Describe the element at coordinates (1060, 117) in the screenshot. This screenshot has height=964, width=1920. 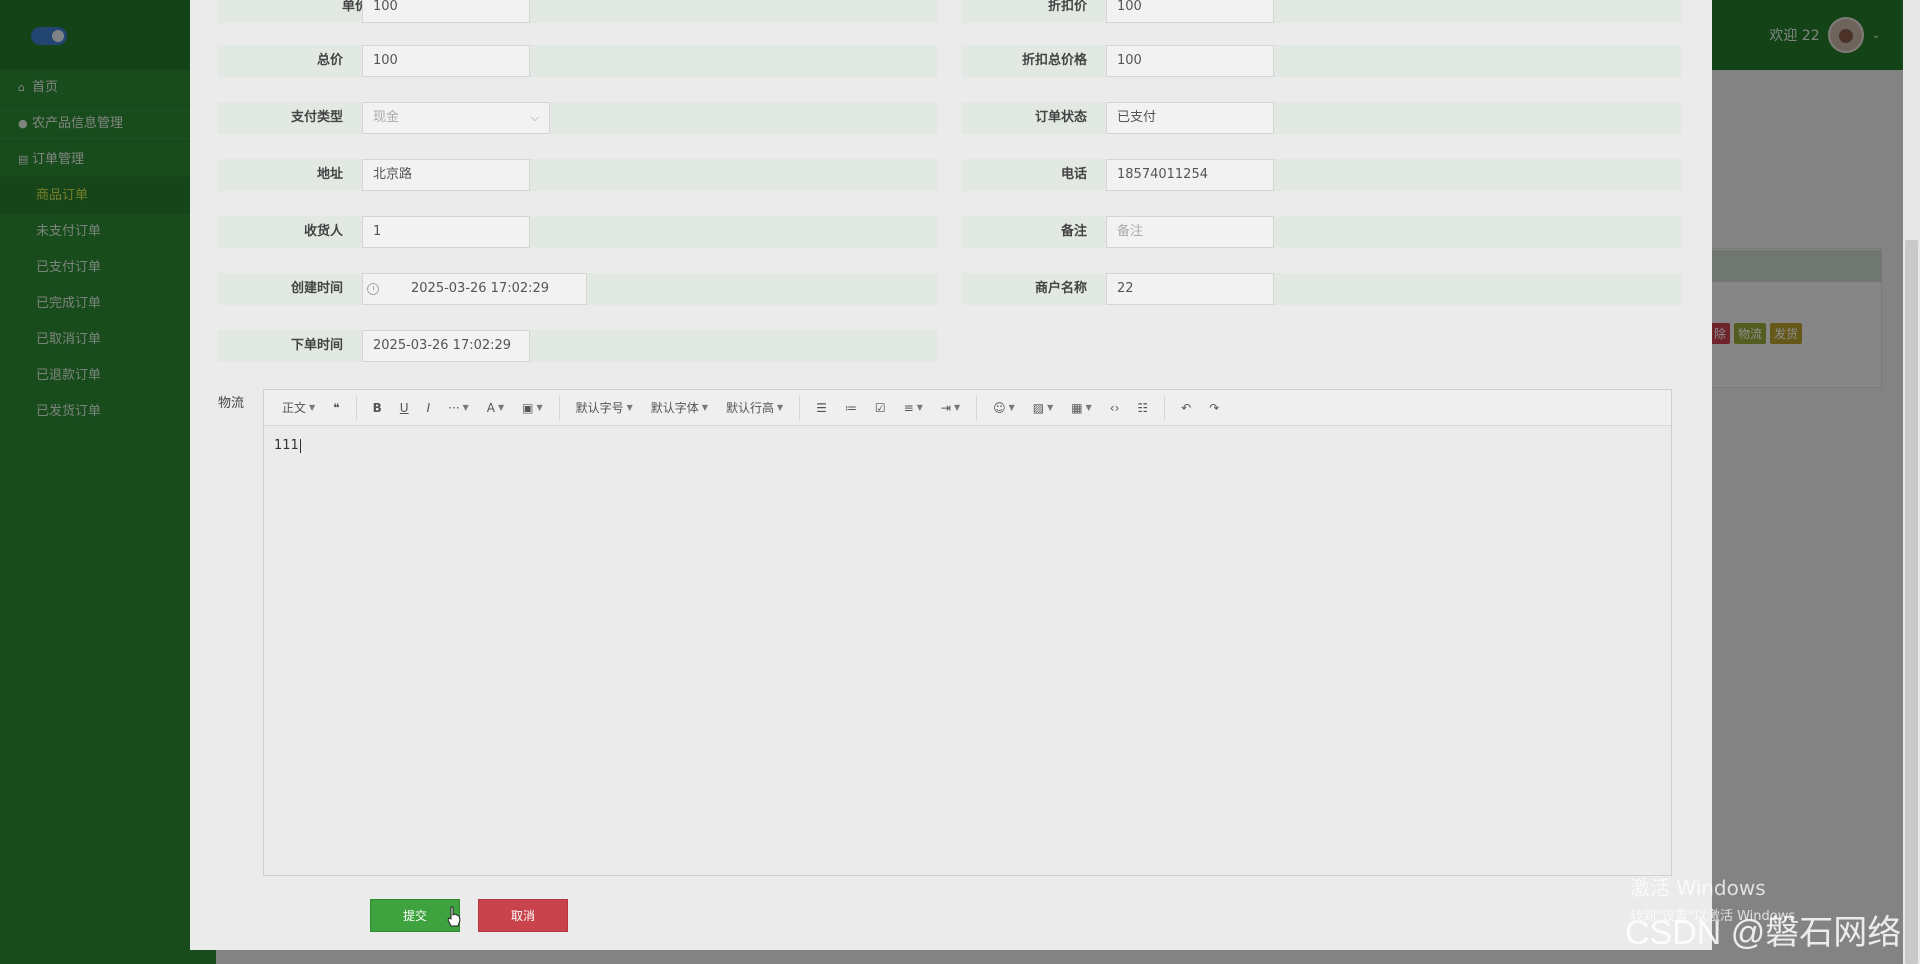
I see `order-status-label: 订单状态` at that location.